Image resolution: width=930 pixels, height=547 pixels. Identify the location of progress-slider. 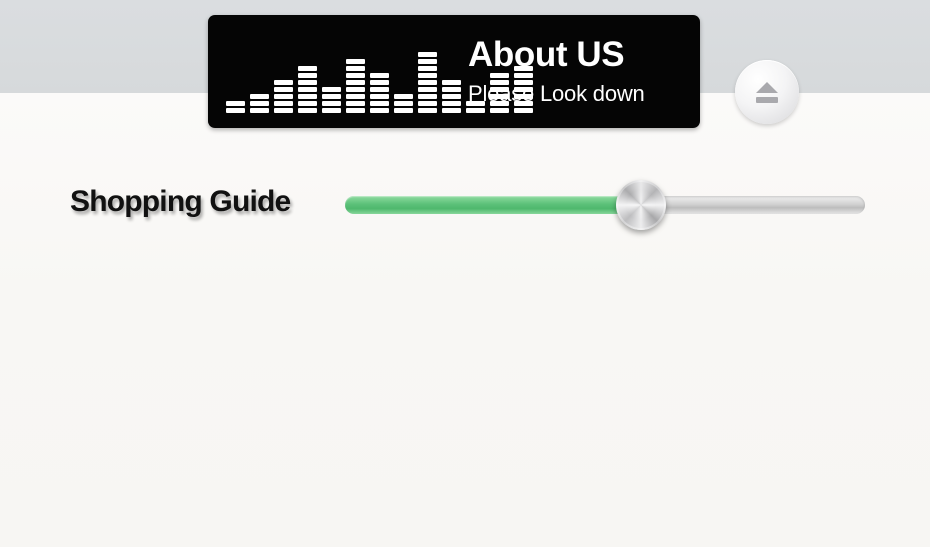
(605, 205).